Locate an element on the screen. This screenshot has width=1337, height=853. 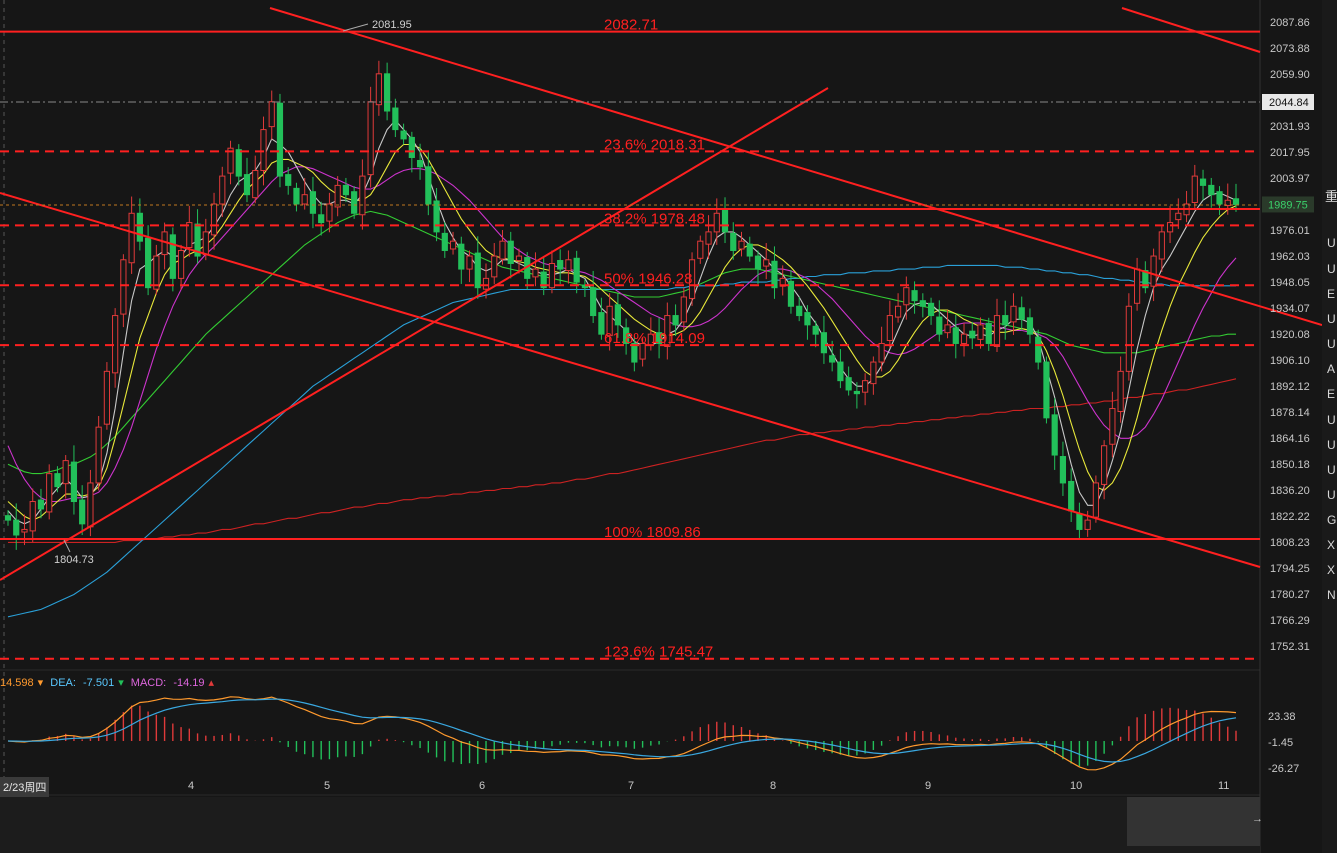
y-tick-label: 1976.01 is located at coordinates (1290, 231).